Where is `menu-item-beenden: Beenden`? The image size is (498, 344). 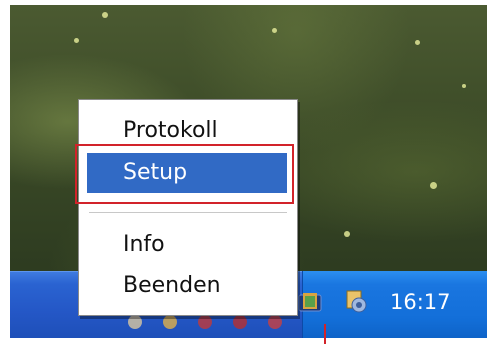 menu-item-beenden: Beenden is located at coordinates (187, 286).